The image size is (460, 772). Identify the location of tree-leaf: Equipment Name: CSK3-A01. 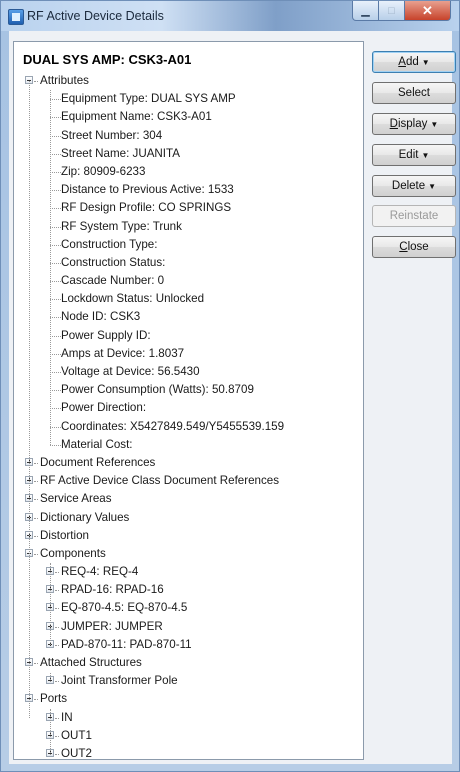
(188, 117).